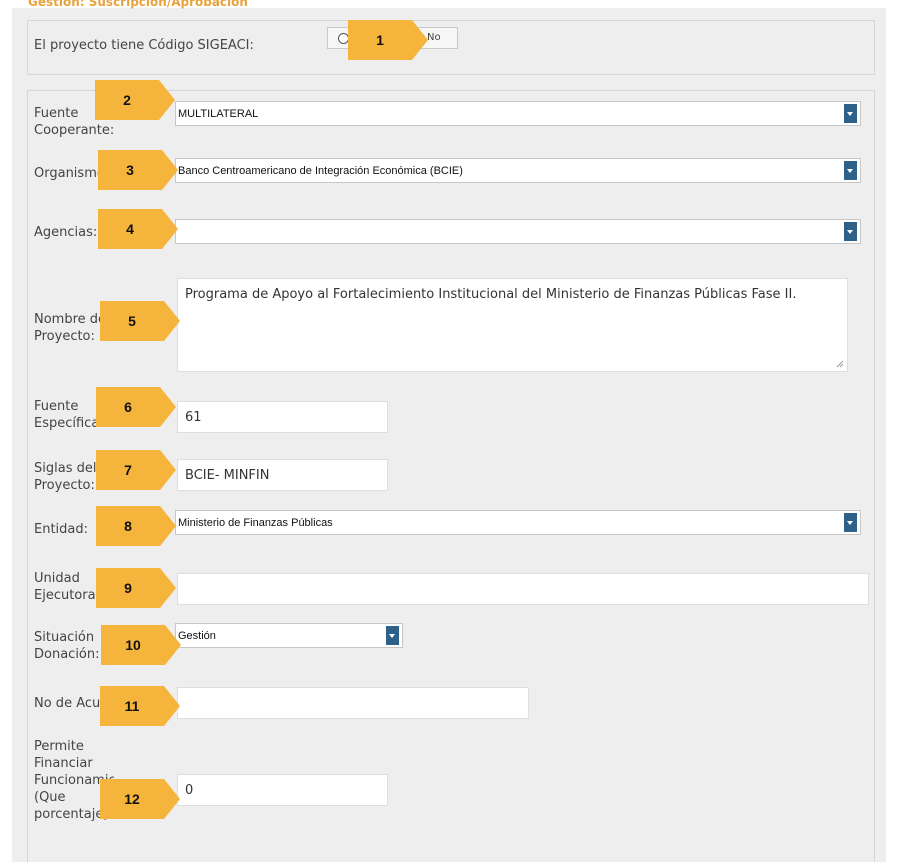  Describe the element at coordinates (138, 4) in the screenshot. I see `section-title: Gestión: Suscripción/Aprobación` at that location.